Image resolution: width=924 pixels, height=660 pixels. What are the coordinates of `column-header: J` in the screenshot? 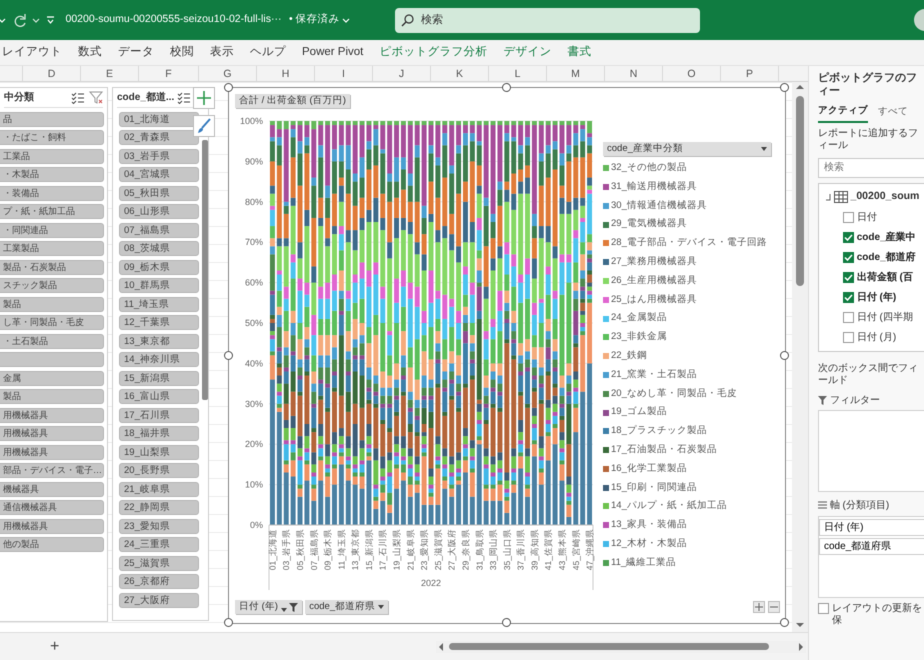 It's located at (402, 73).